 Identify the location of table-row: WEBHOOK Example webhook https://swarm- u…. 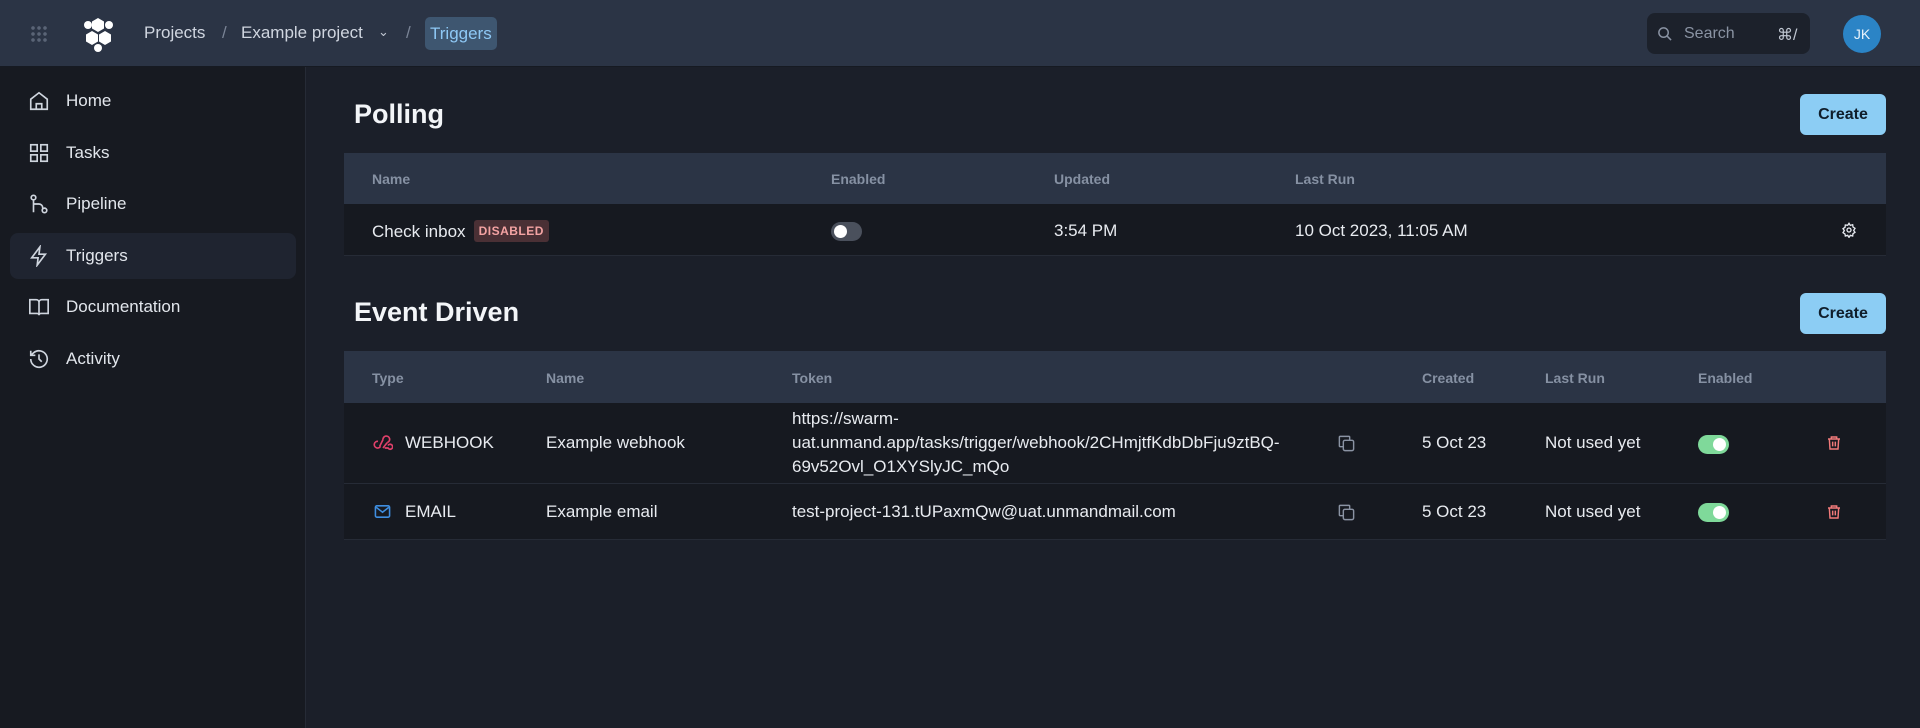
(1115, 443).